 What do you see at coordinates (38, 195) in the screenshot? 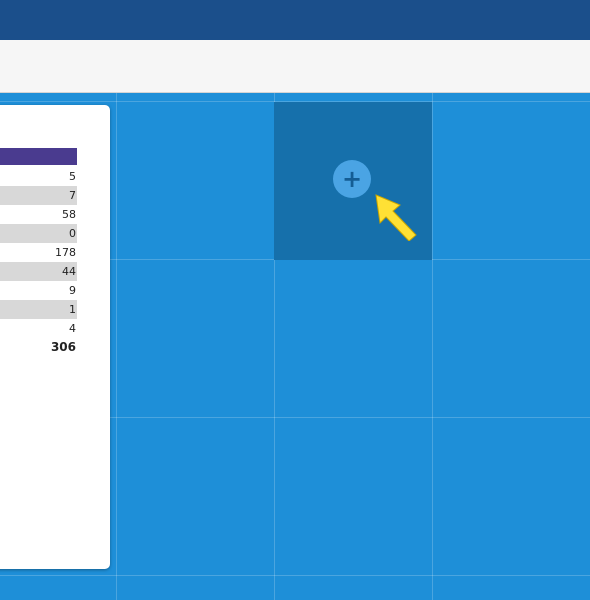
I see `table-row: 7` at bounding box center [38, 195].